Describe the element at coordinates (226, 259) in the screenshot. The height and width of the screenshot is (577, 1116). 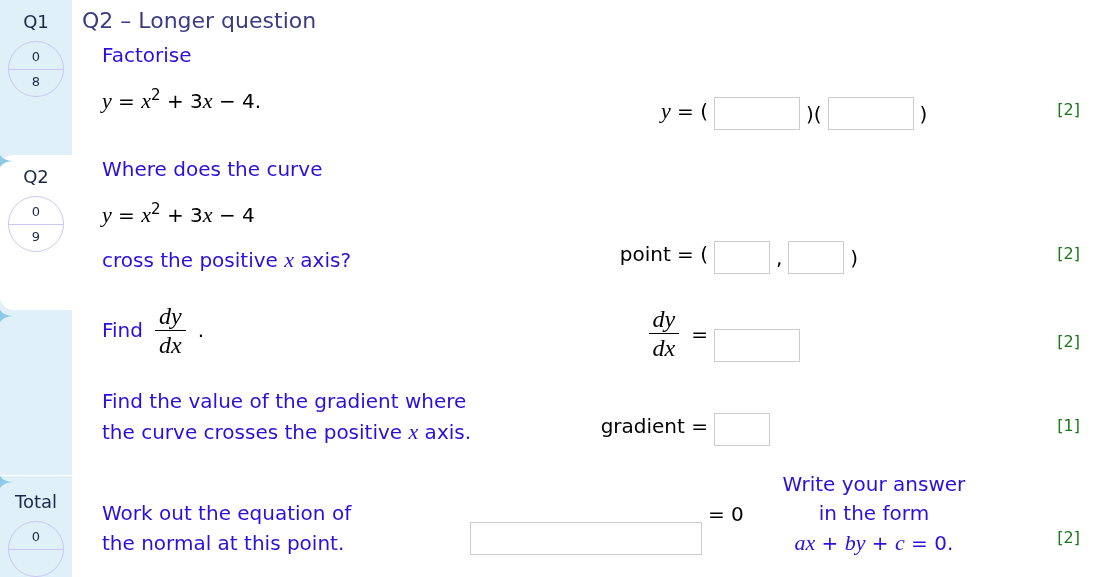
I see `question-text: cross the positive x axis?` at that location.